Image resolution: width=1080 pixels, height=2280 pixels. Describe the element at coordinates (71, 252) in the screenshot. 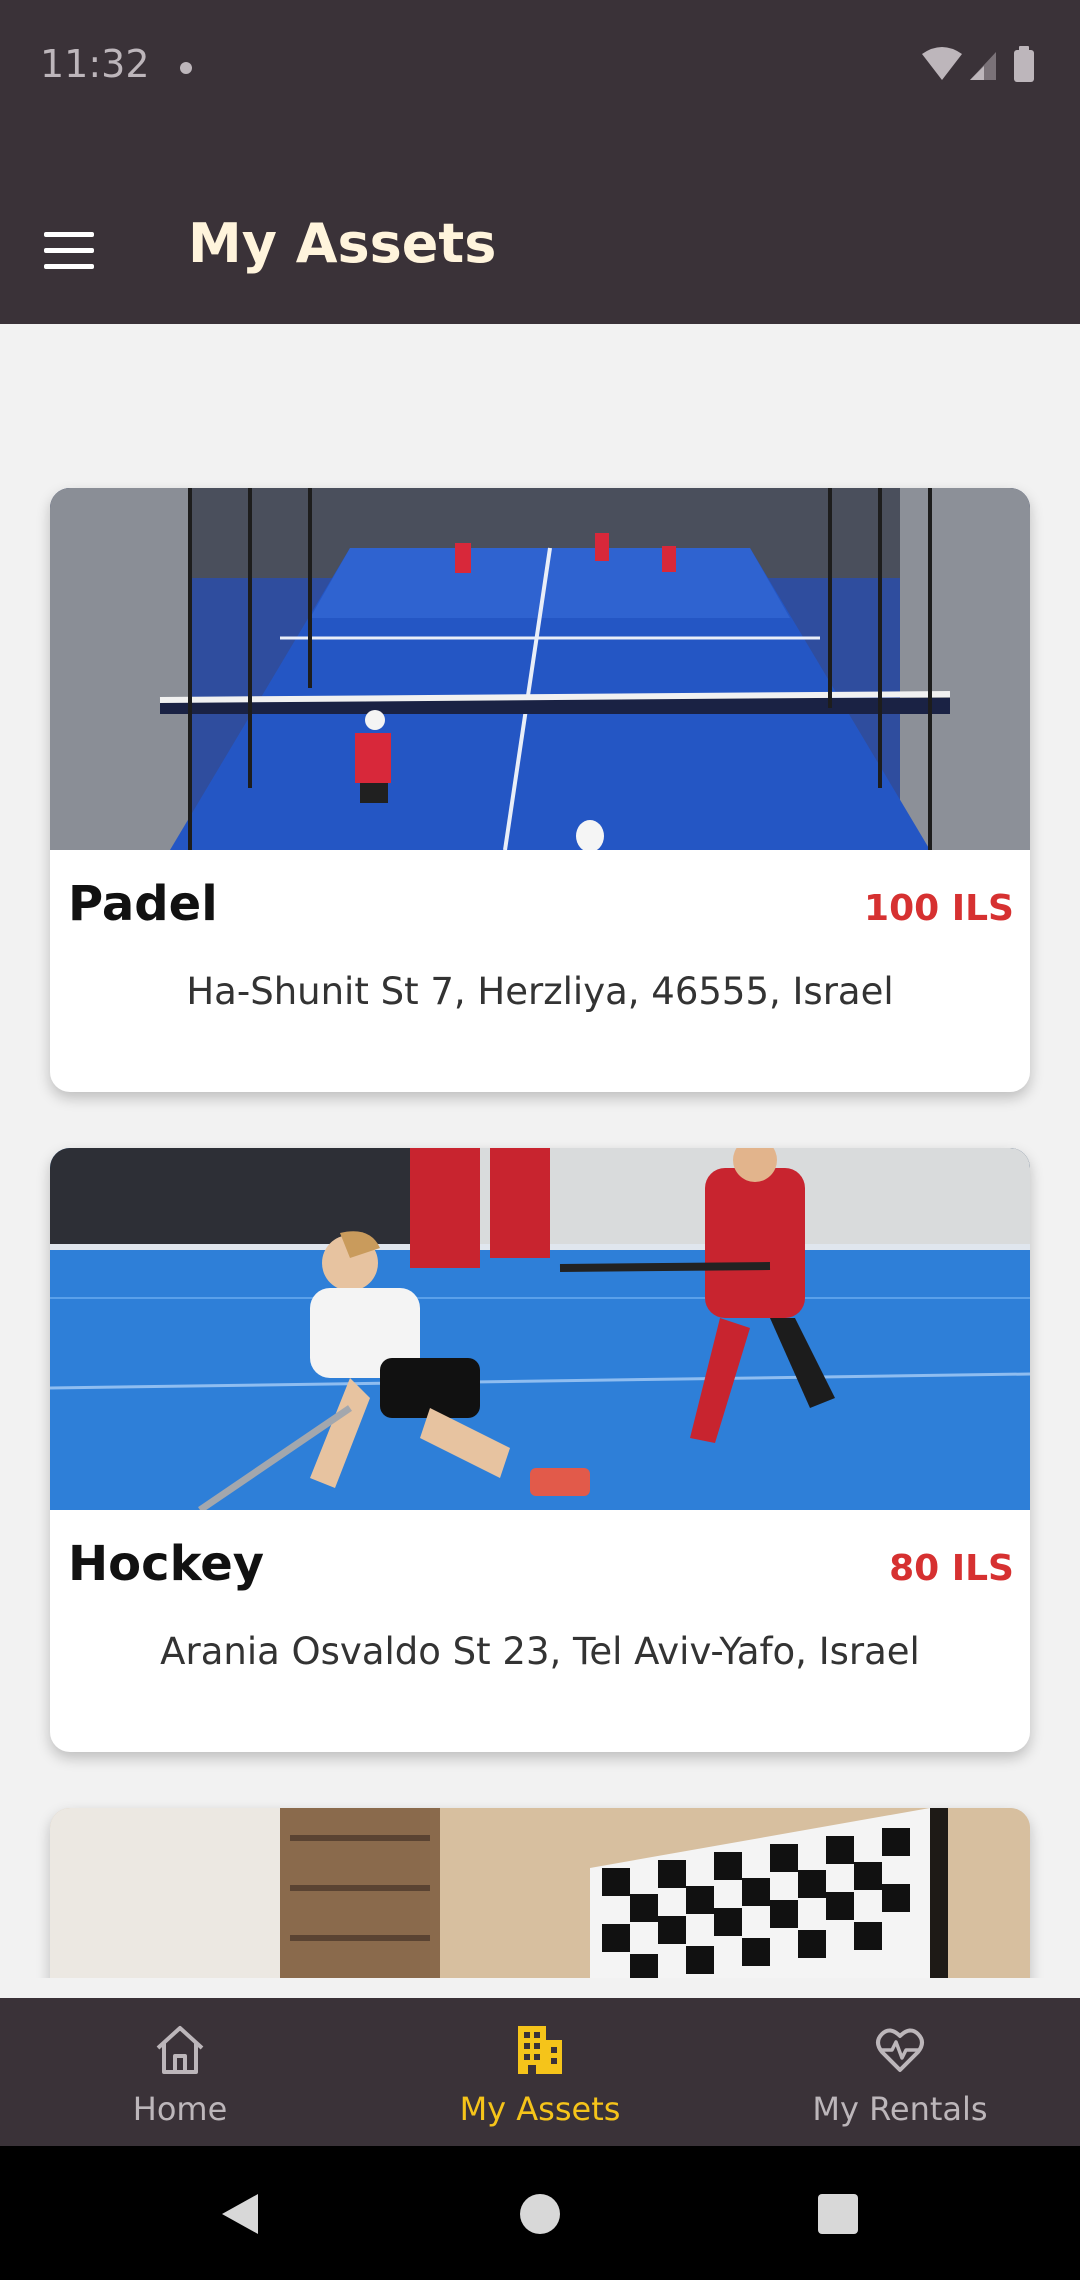

I see `menu-icon` at that location.